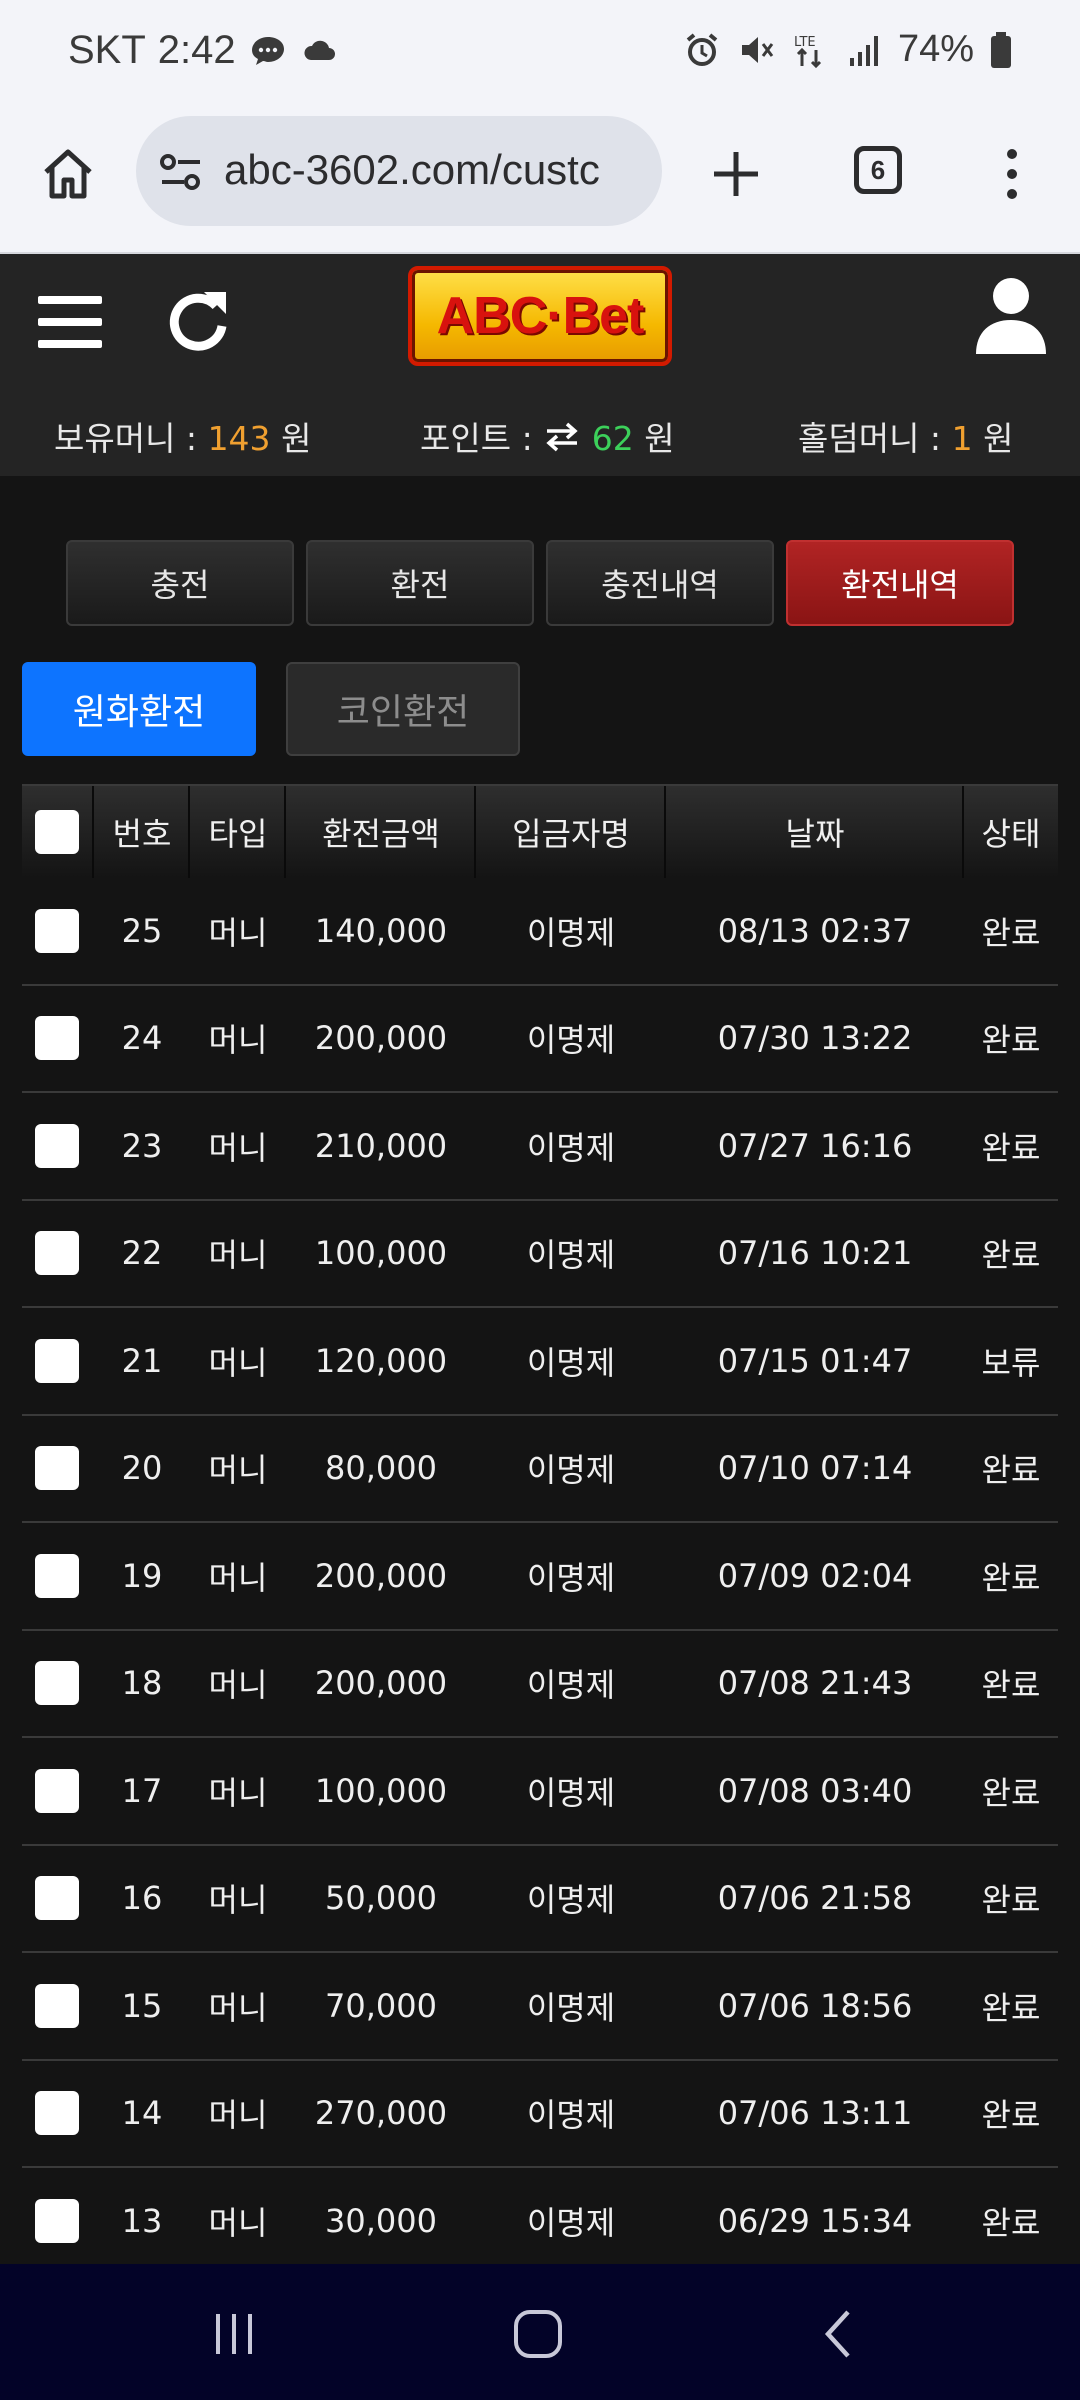 This screenshot has width=1080, height=2400. Describe the element at coordinates (900, 583) in the screenshot. I see `exchange-history-button: 환전내역` at that location.